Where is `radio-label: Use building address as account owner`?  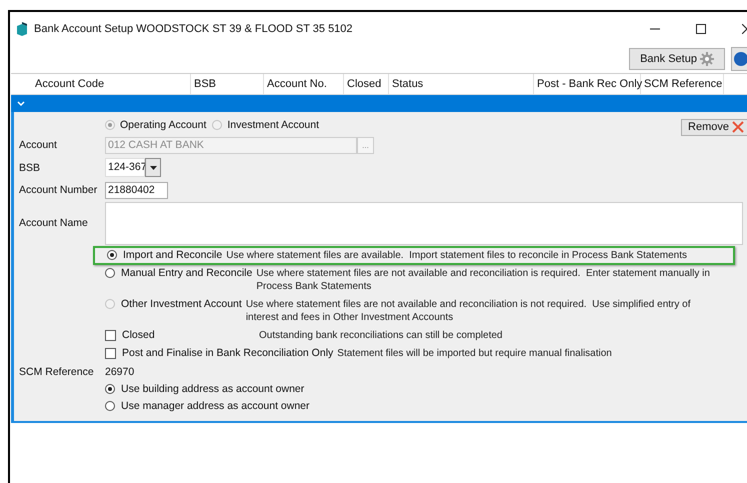 radio-label: Use building address as account owner is located at coordinates (212, 389).